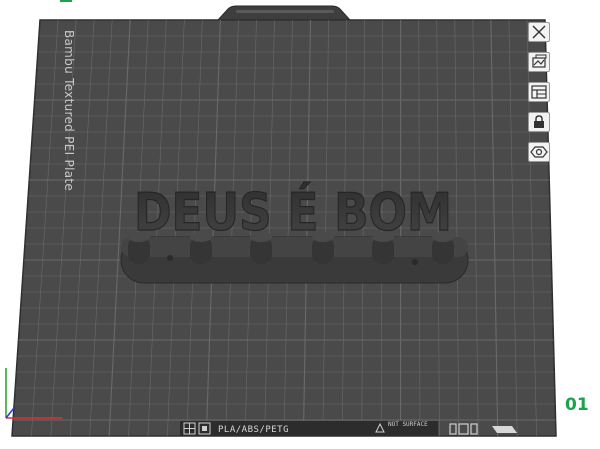  I want to click on lock-icon, so click(539, 121).